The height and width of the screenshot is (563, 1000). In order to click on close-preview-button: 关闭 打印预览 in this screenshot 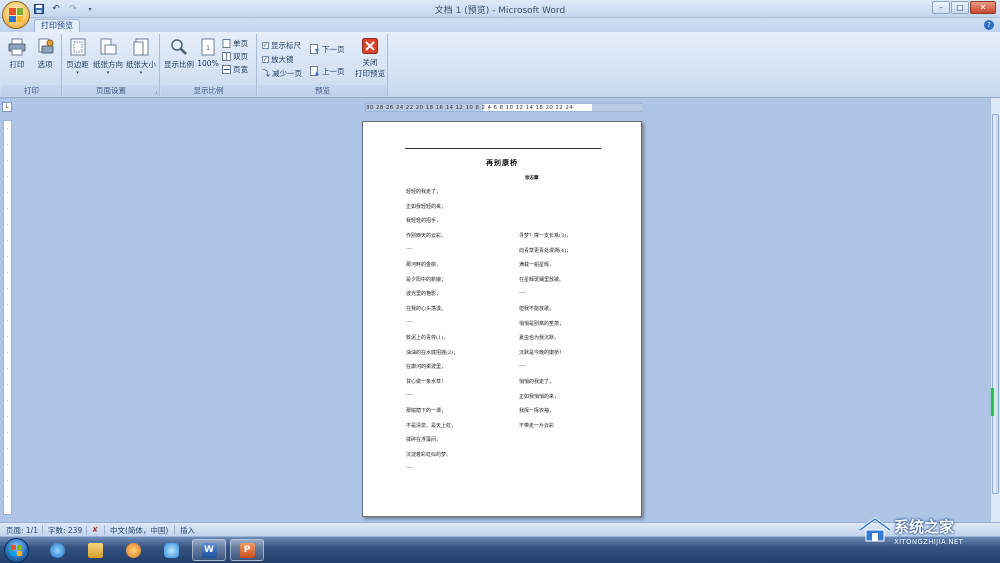, I will do `click(370, 58)`.